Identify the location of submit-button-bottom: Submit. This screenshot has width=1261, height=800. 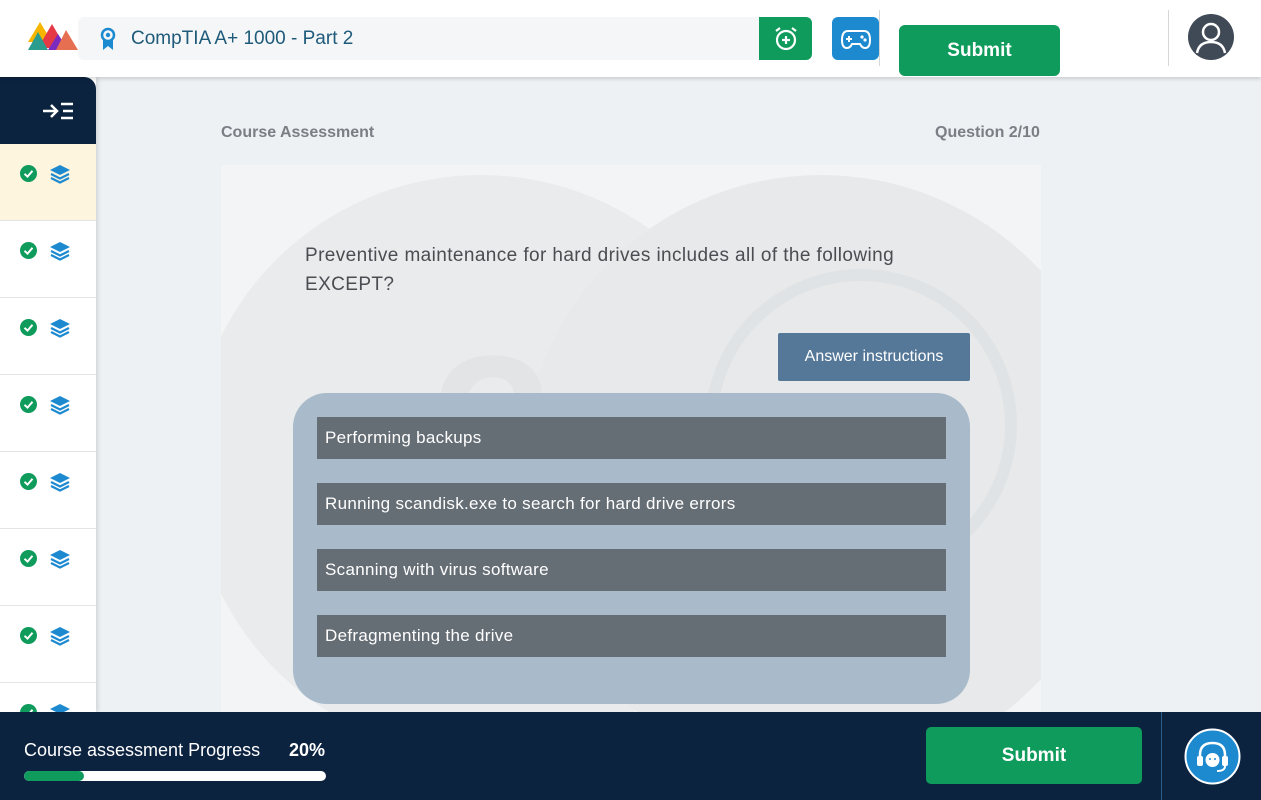
(1034, 755).